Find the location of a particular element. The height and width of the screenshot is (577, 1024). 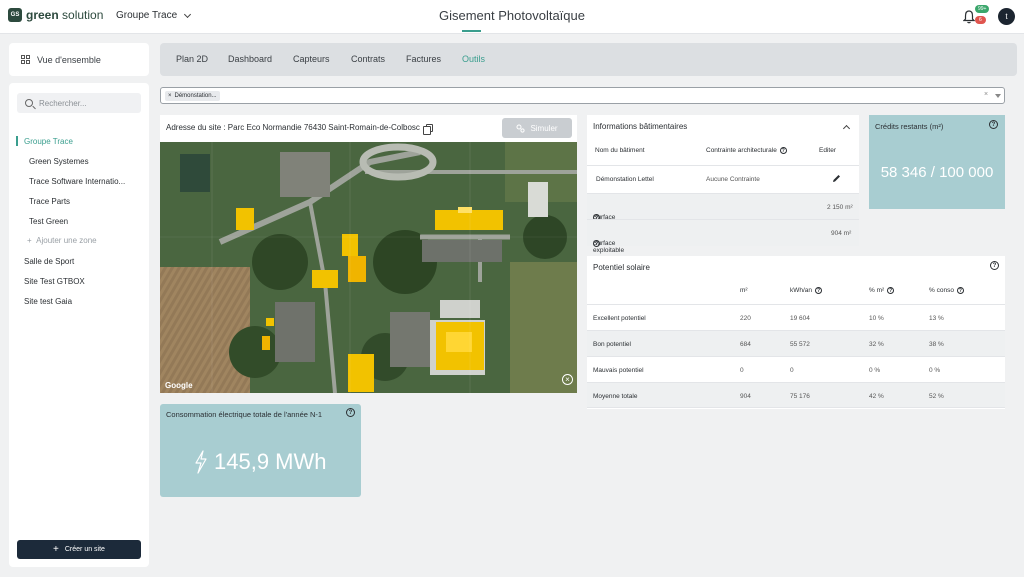

header-edit: Editer is located at coordinates (827, 150).